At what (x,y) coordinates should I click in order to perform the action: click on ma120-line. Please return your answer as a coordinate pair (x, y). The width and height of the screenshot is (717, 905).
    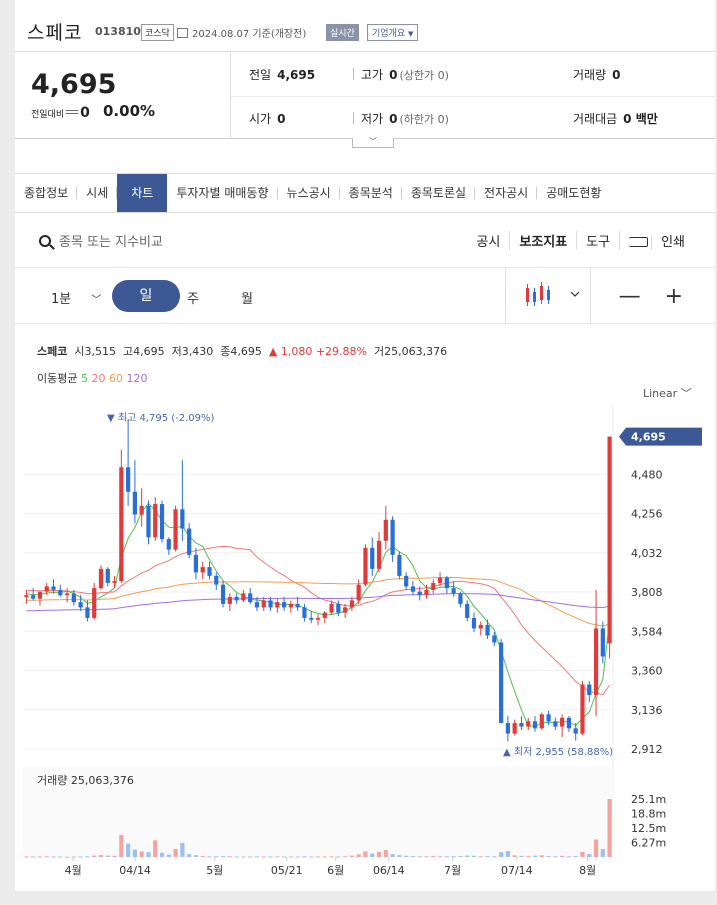
    Looking at the image, I should click on (318, 602).